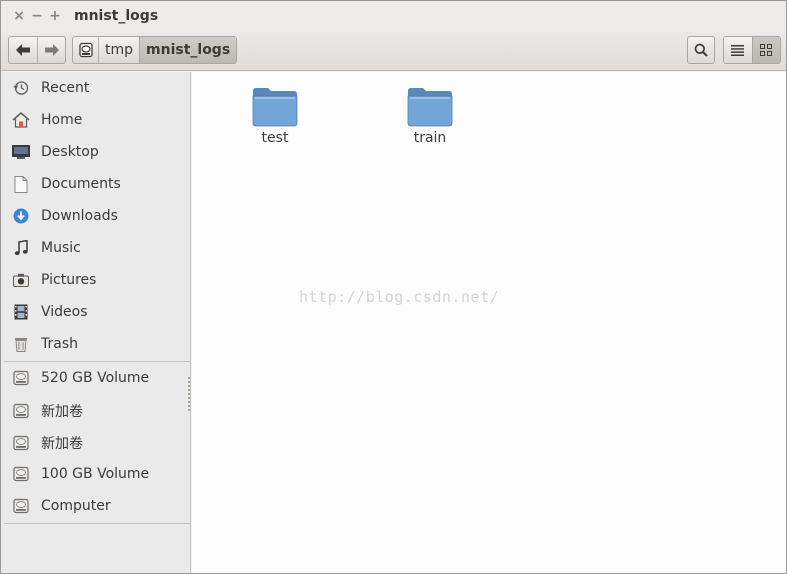 This screenshot has width=787, height=574. I want to click on sidebar-item-label: Trash, so click(59, 344).